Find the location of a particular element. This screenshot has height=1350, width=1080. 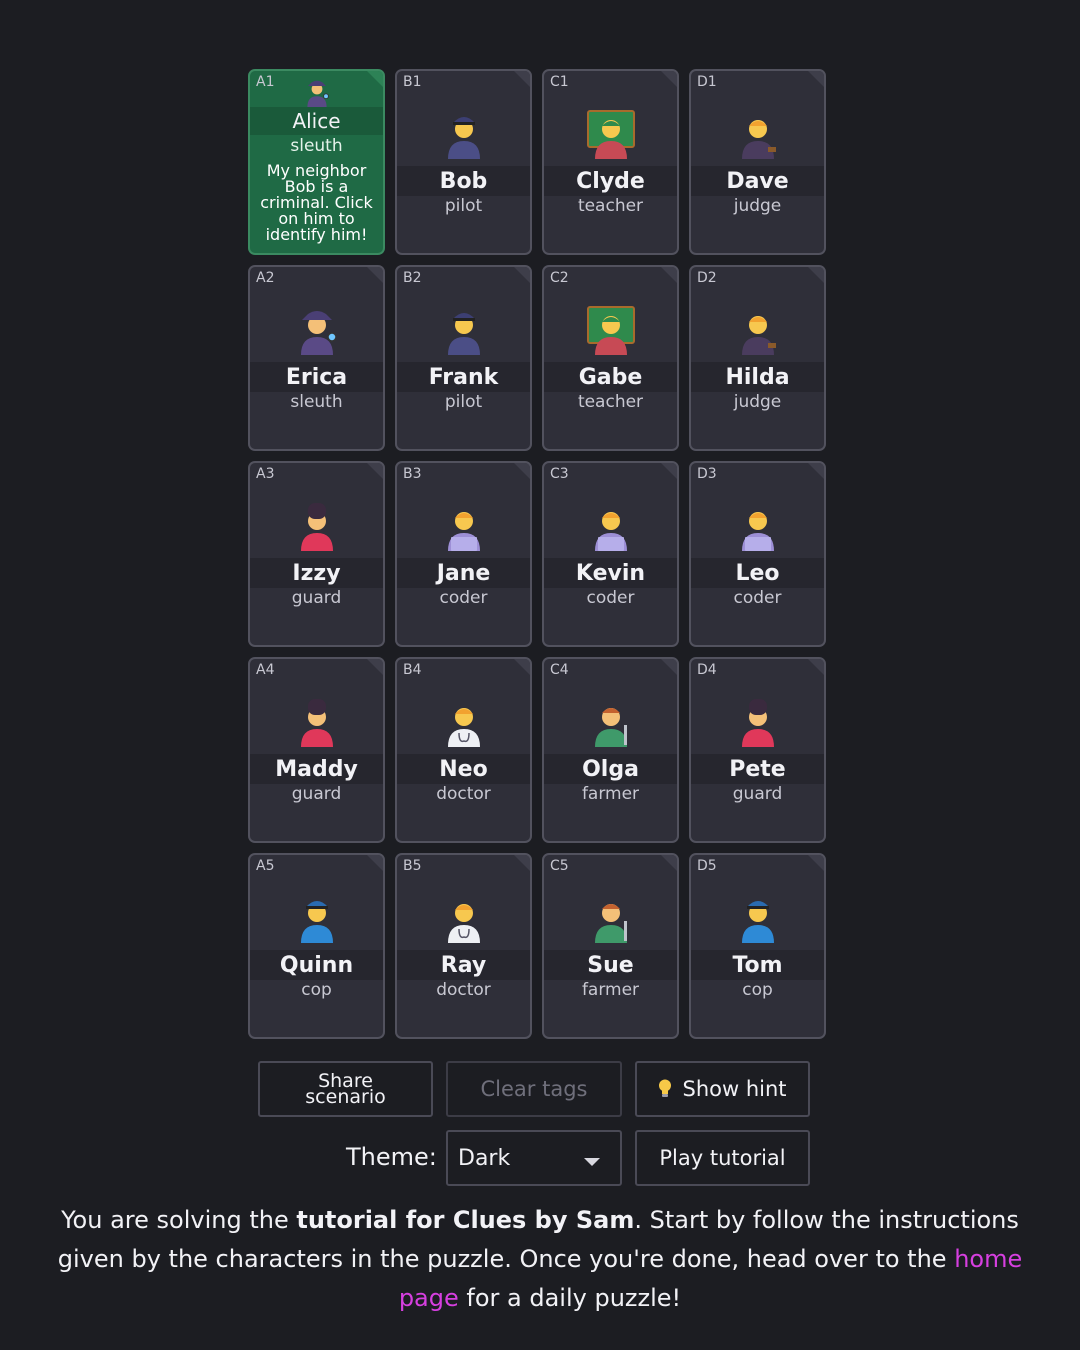

card-a4: A4 Maddy guard is located at coordinates (316, 750).